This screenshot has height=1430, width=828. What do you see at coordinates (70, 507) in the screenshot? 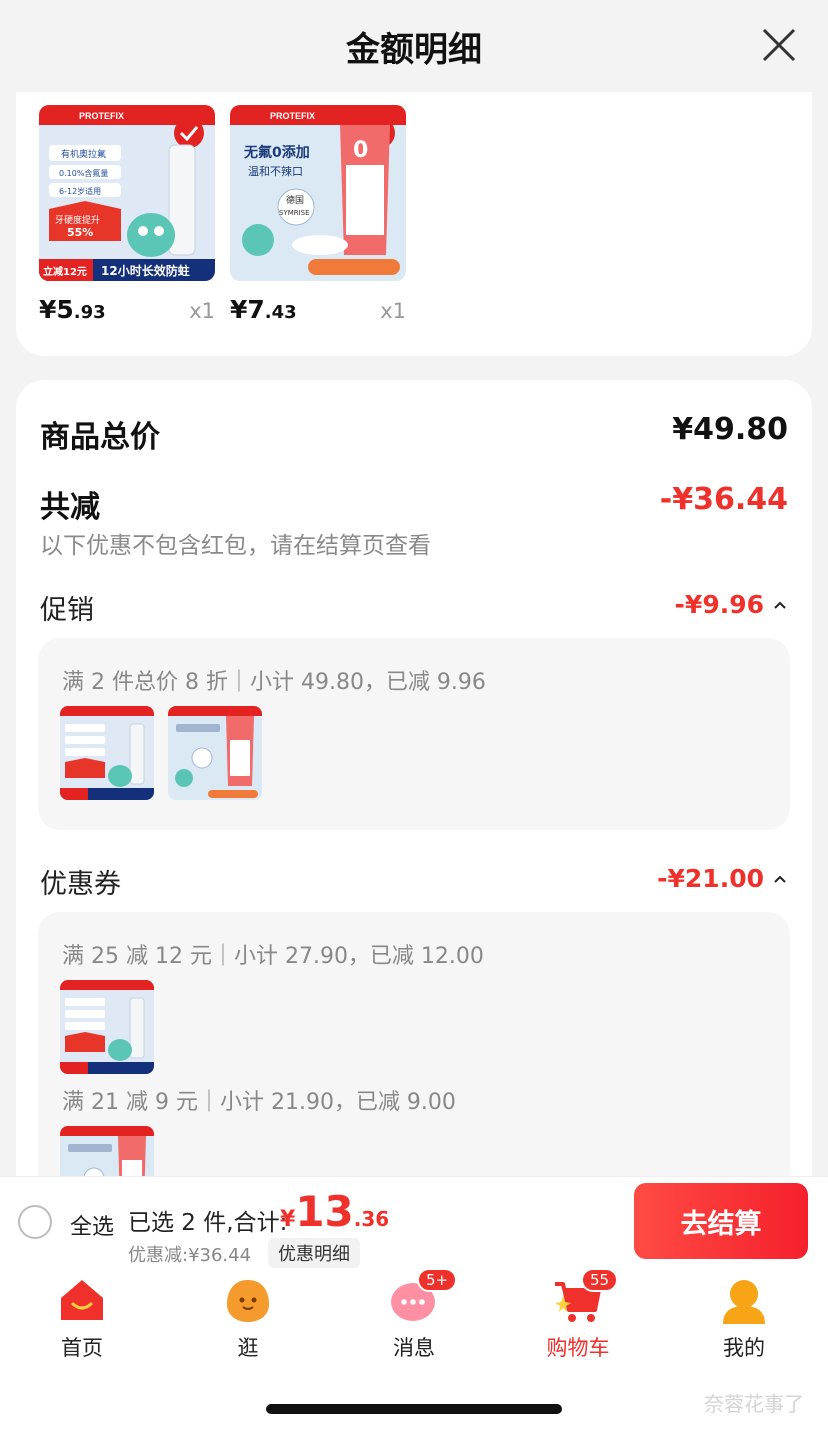
I see `total-reduce-label: 共减` at bounding box center [70, 507].